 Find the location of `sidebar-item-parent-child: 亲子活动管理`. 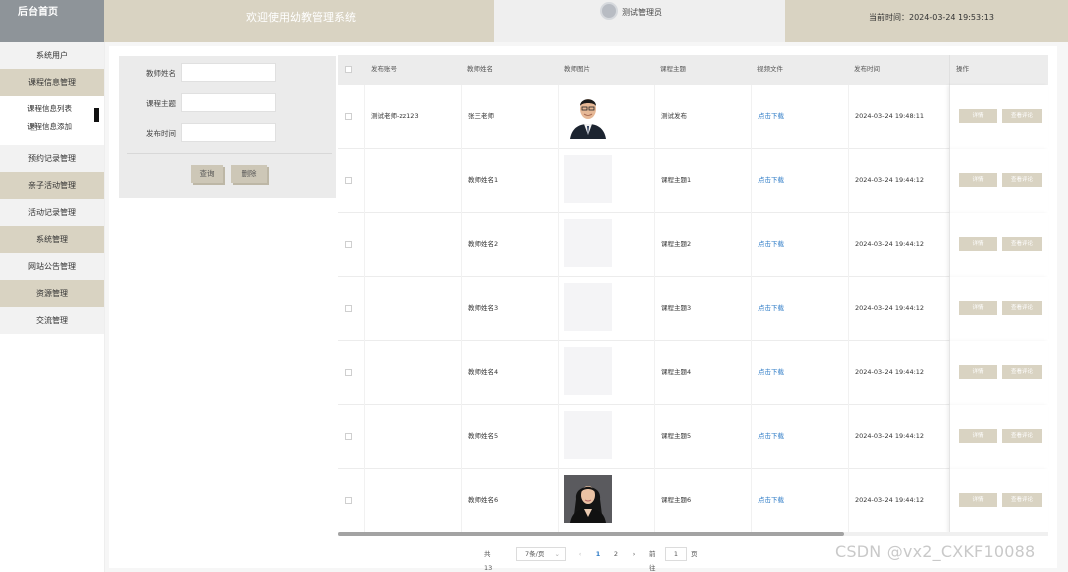

sidebar-item-parent-child: 亲子活动管理 is located at coordinates (52, 185).